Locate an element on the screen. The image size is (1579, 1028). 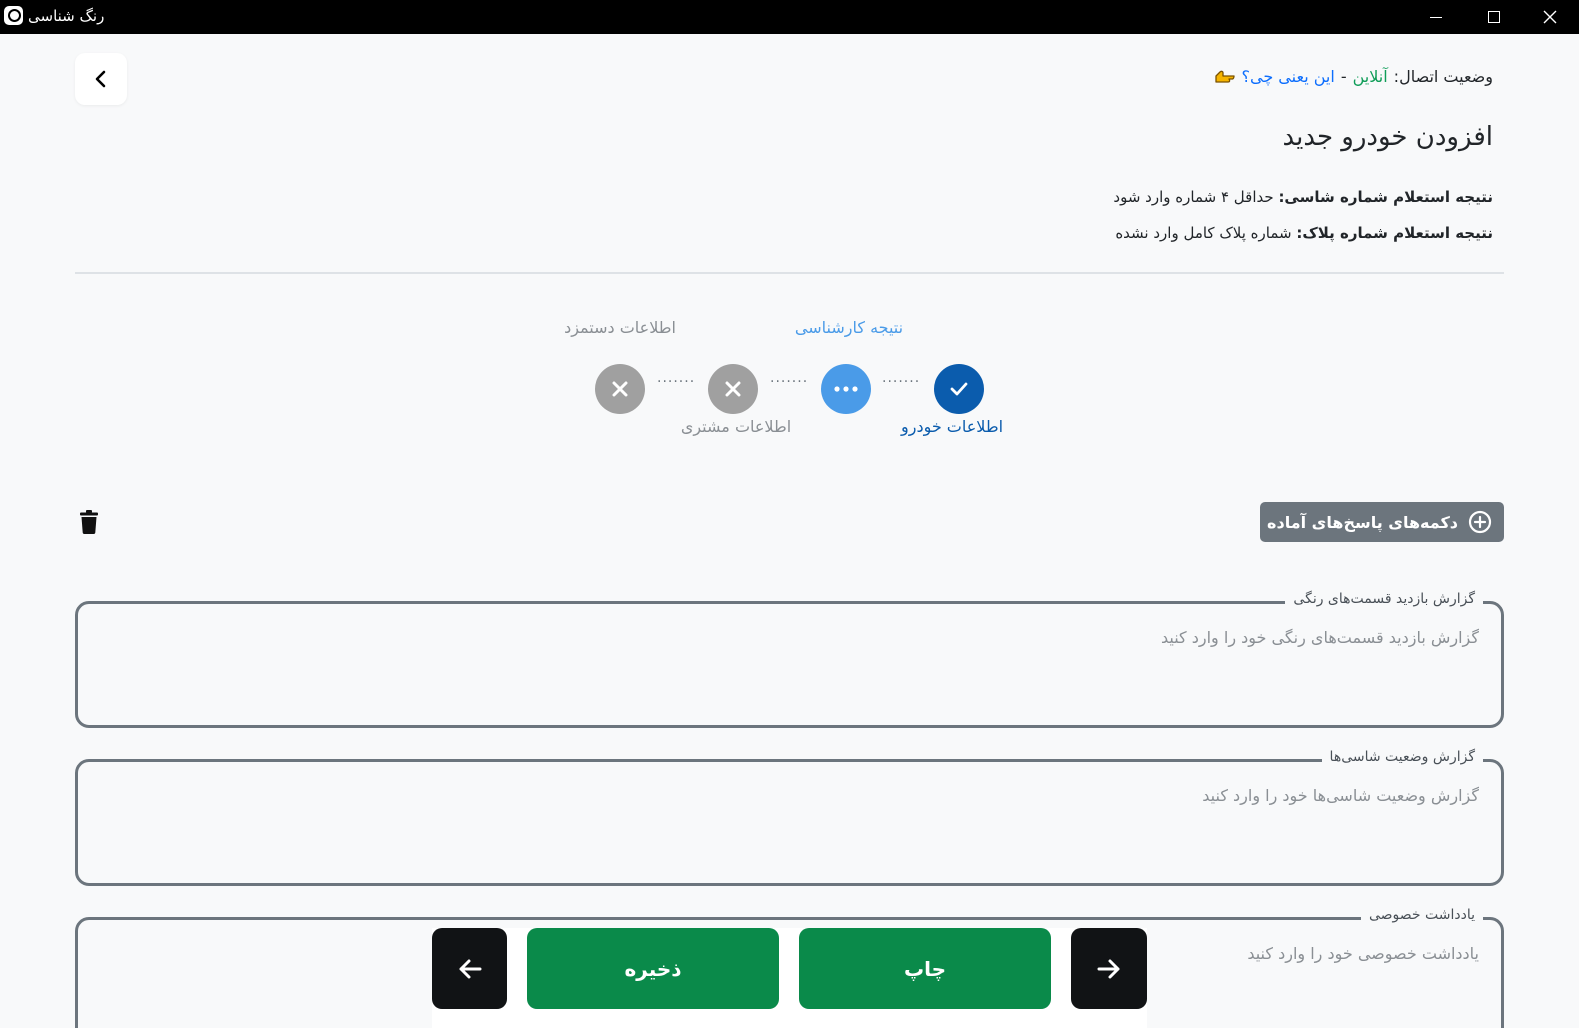
more-dots-icon is located at coordinates (846, 389).